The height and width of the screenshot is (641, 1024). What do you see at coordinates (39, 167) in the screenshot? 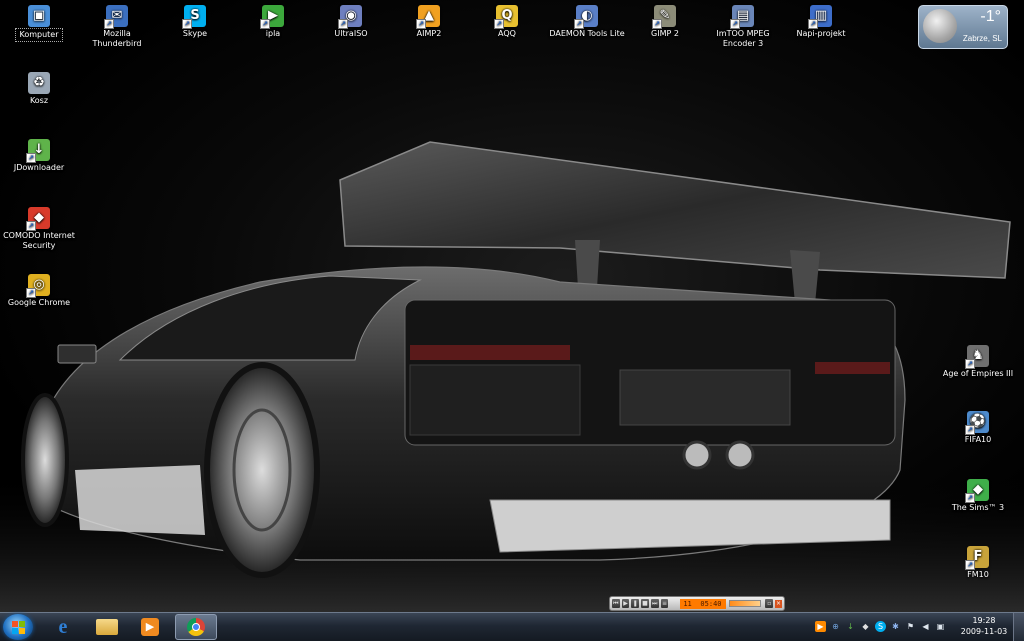
I see `desktop-icon-label: JDownloader` at bounding box center [39, 167].